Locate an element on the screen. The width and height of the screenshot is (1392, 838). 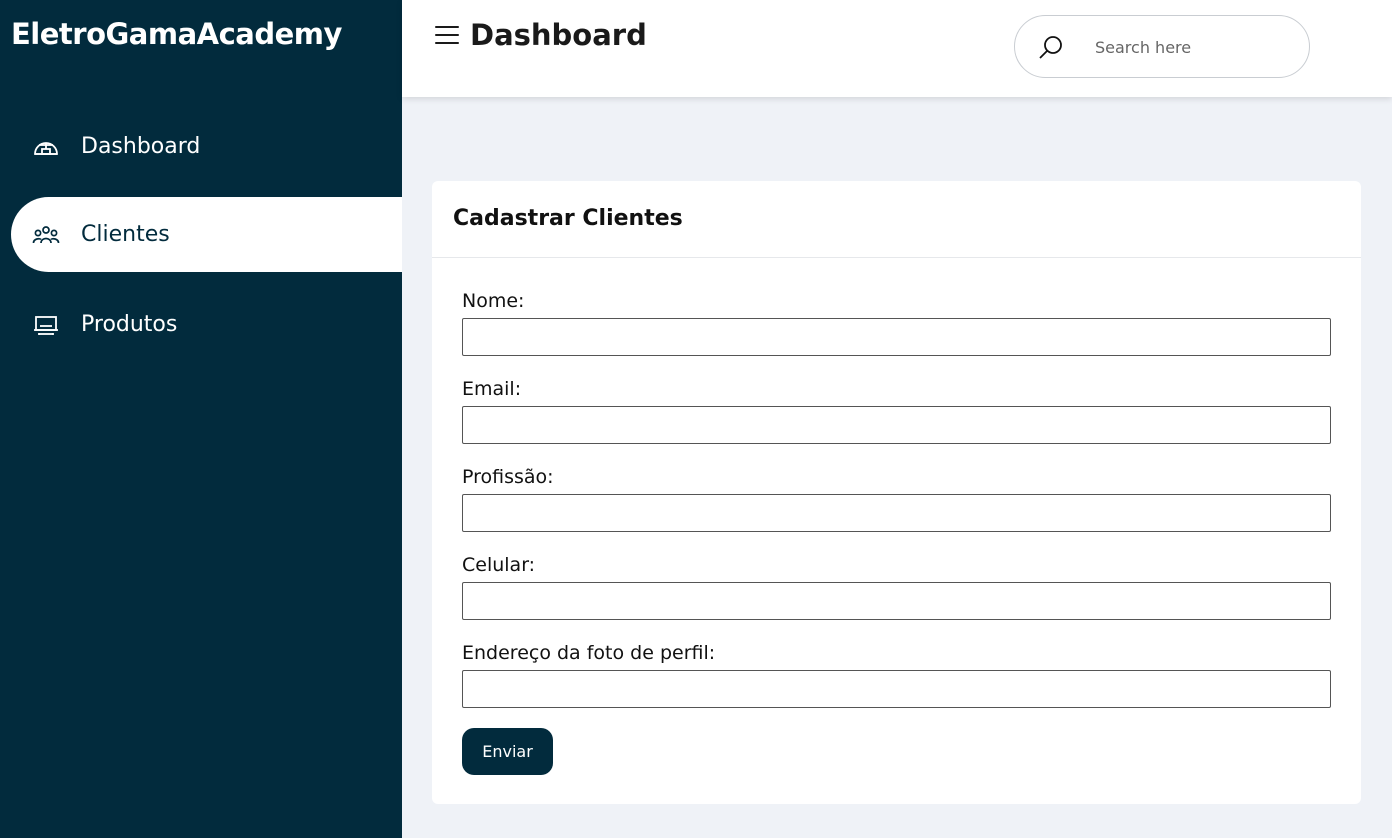
submit-button: Enviar is located at coordinates (507, 751).